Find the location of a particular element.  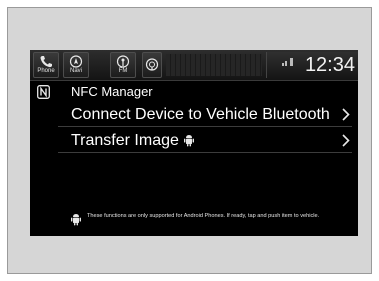

fm-button-label: FM is located at coordinates (123, 71).